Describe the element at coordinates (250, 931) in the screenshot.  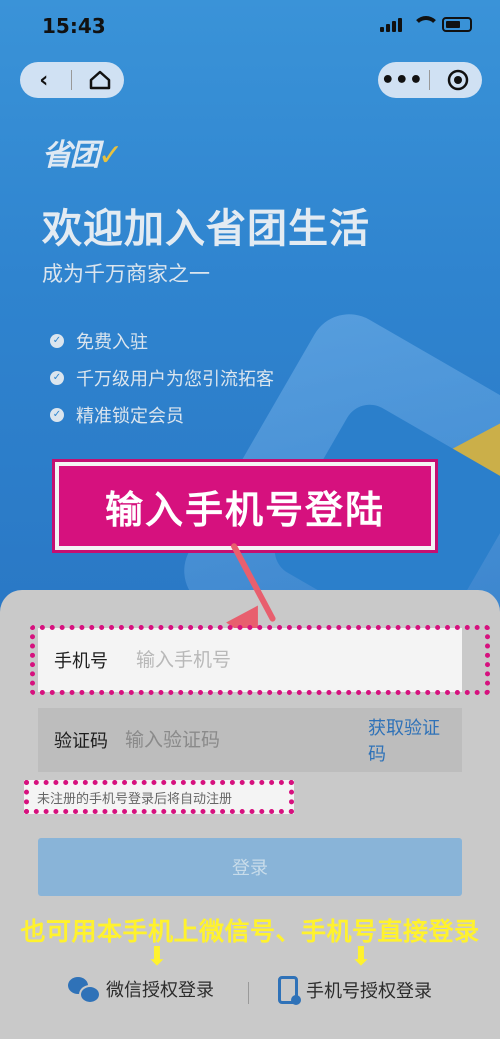
I see `annotation-alt-note: 也可用本手机上微信号、手机号直接登录` at that location.